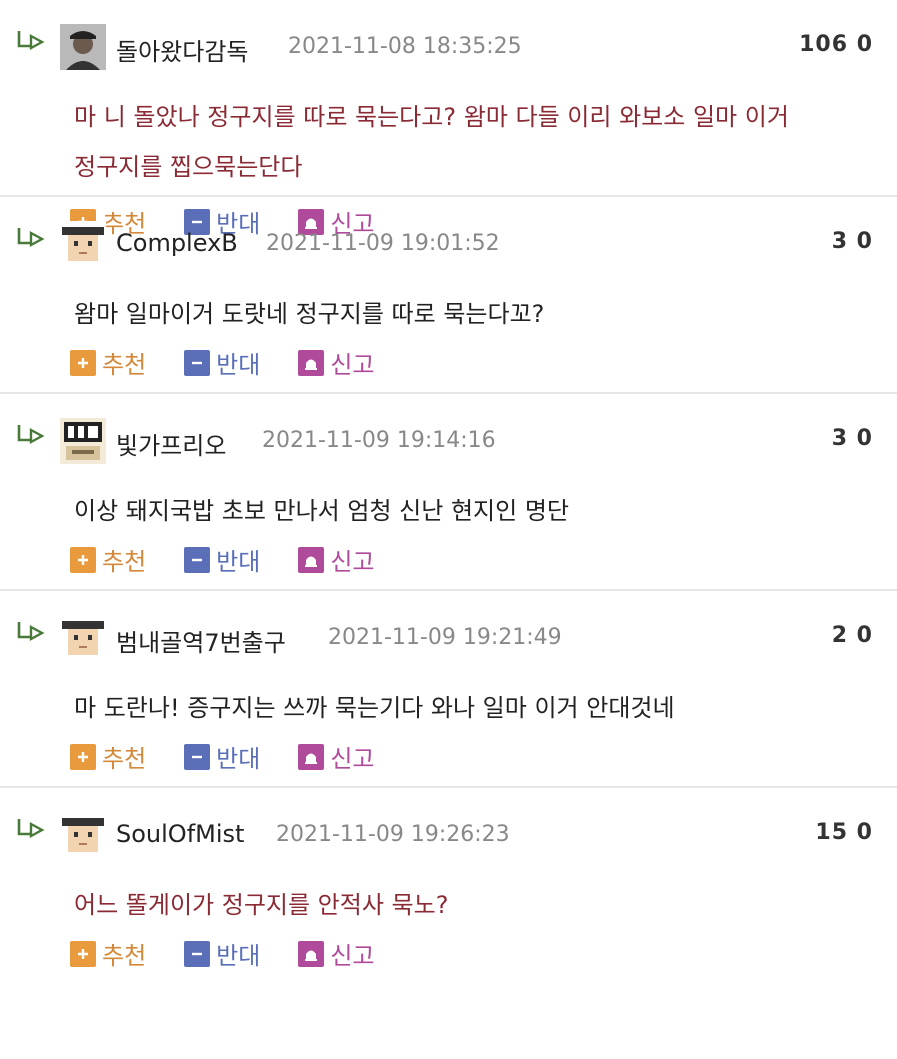 The image size is (897, 1059). Describe the element at coordinates (383, 243) in the screenshot. I see `comment-datetime: 2021-11-09 19:01:52` at that location.